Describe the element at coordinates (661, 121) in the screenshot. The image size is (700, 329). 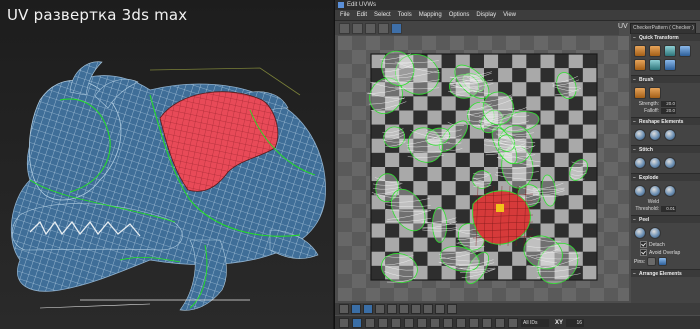
I see `rollout-title: Reshape Elements` at that location.